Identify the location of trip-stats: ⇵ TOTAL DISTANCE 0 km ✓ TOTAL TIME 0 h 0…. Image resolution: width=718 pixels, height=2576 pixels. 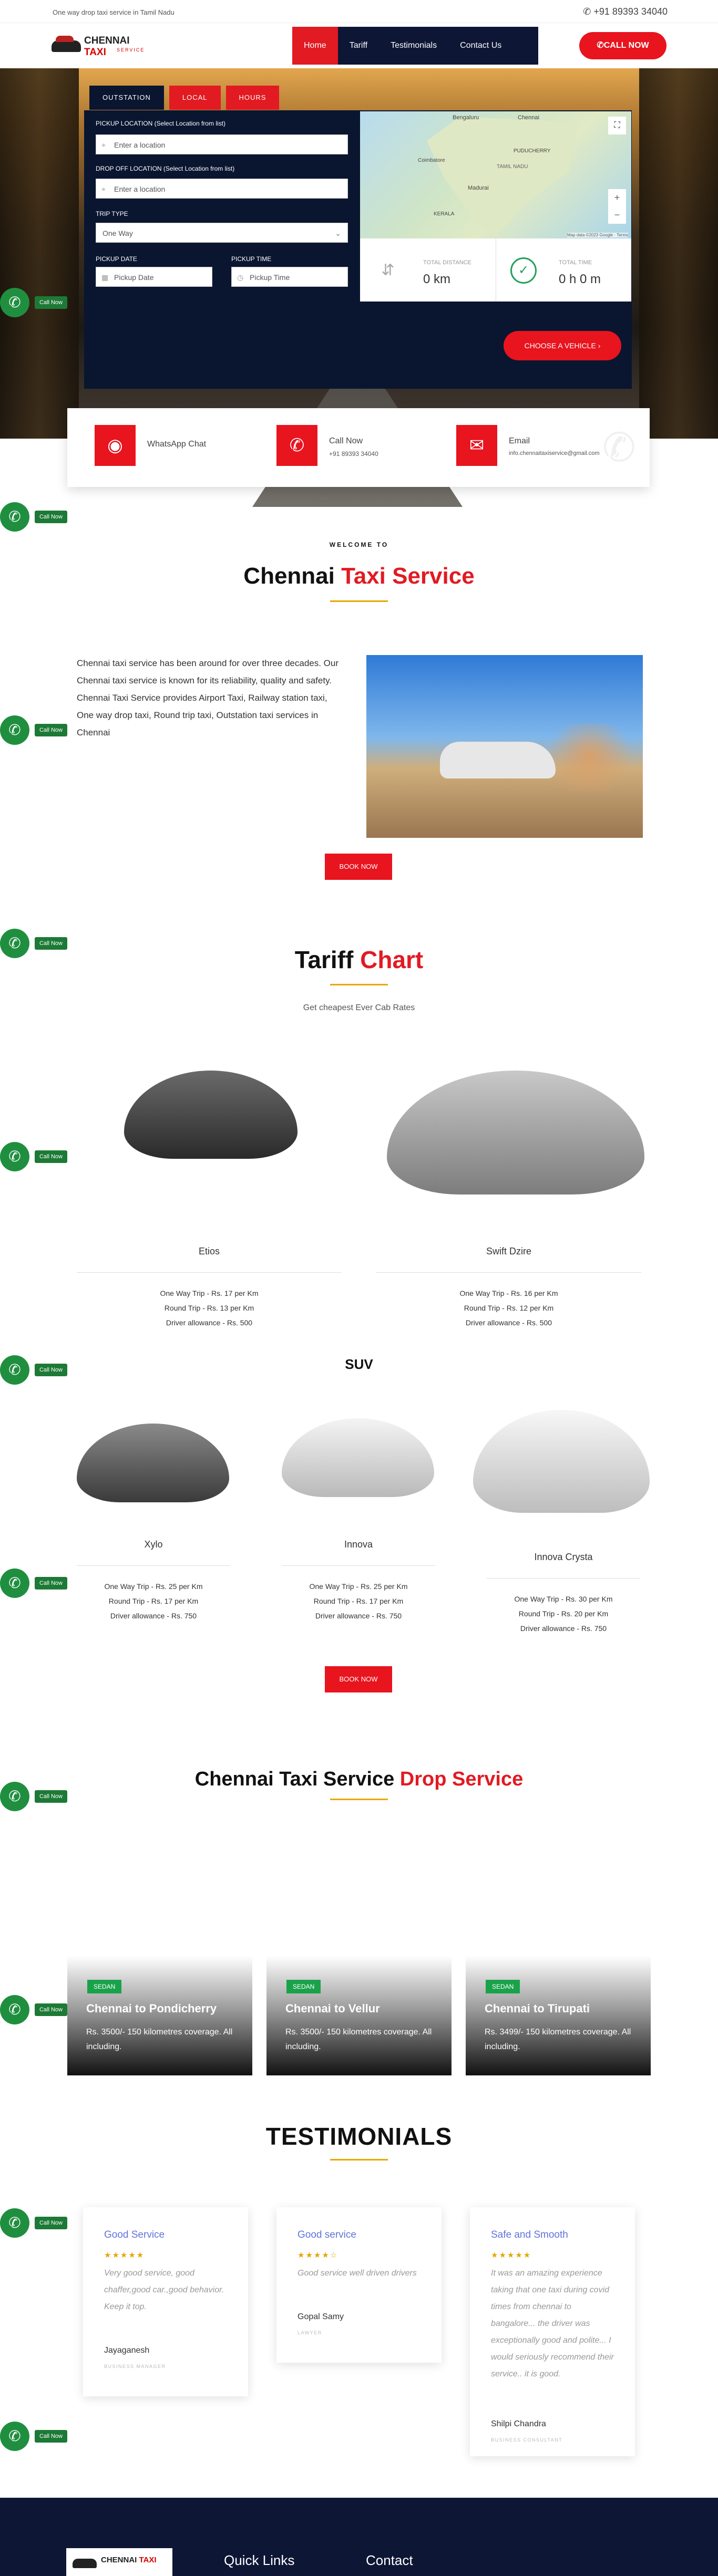
(495, 270).